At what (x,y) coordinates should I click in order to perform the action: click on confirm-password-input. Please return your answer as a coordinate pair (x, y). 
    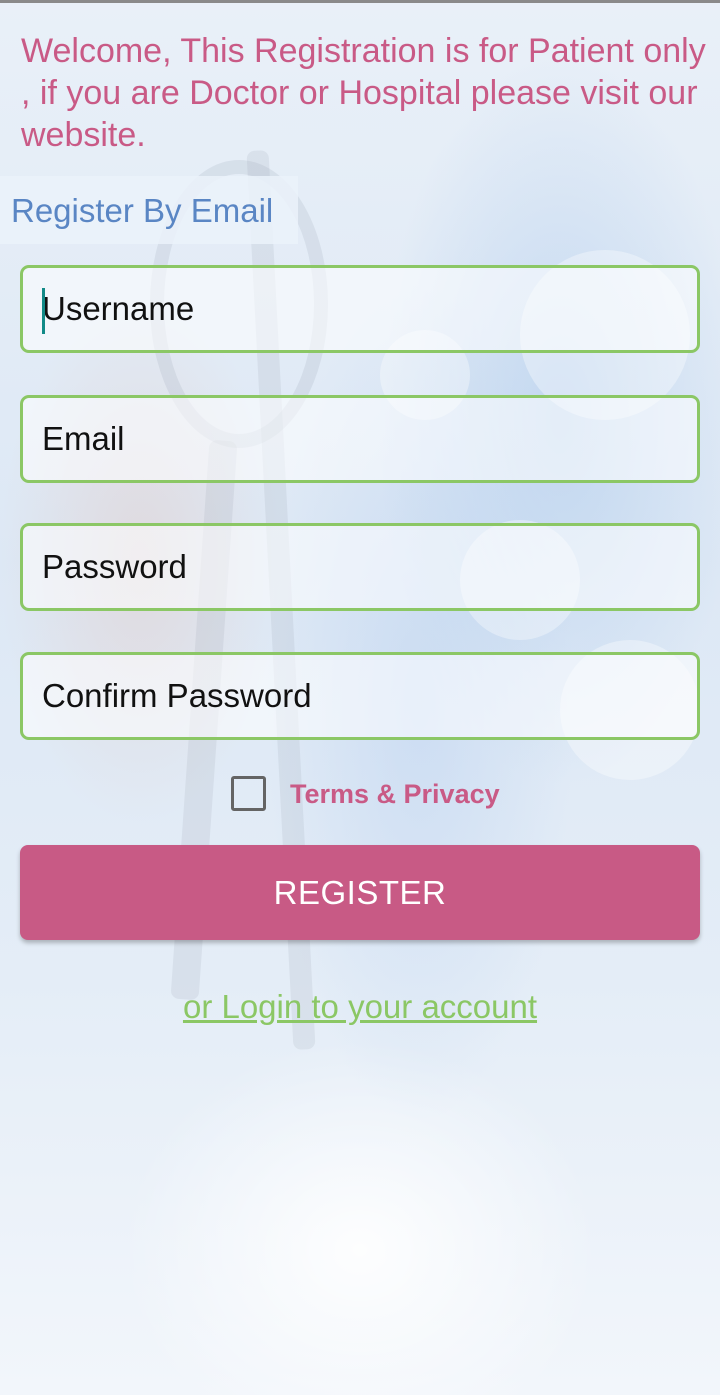
    Looking at the image, I should click on (360, 696).